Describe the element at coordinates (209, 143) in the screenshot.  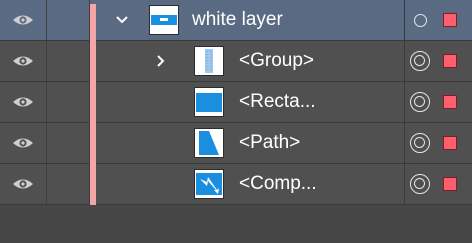
I see `path-thumbnail-icon` at that location.